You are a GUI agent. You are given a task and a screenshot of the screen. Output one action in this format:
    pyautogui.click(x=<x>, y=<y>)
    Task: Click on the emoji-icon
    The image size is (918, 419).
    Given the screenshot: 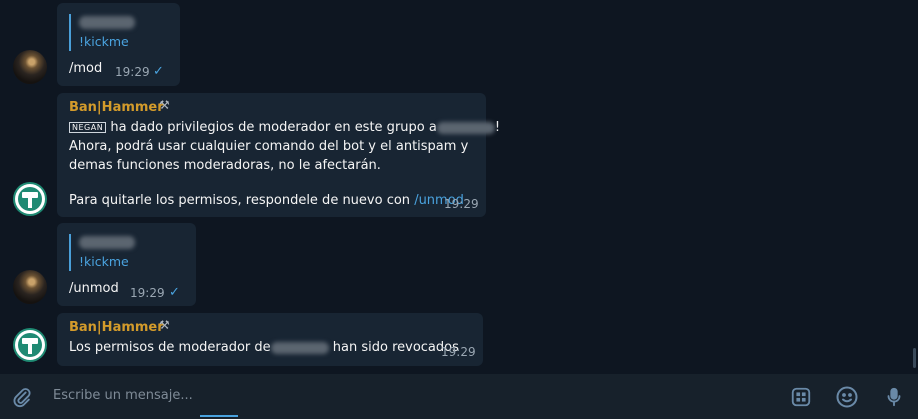 What is the action you would take?
    pyautogui.click(x=847, y=397)
    